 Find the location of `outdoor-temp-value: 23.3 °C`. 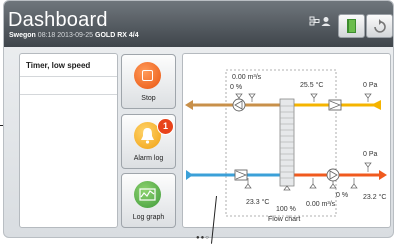

outdoor-temp-value: 23.3 °C is located at coordinates (258, 202).